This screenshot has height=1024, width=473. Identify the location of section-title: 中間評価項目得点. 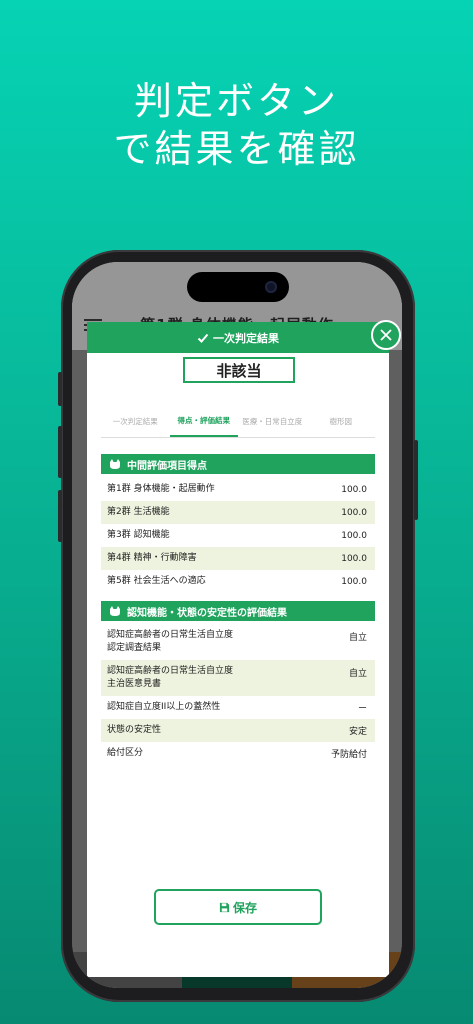
(167, 466).